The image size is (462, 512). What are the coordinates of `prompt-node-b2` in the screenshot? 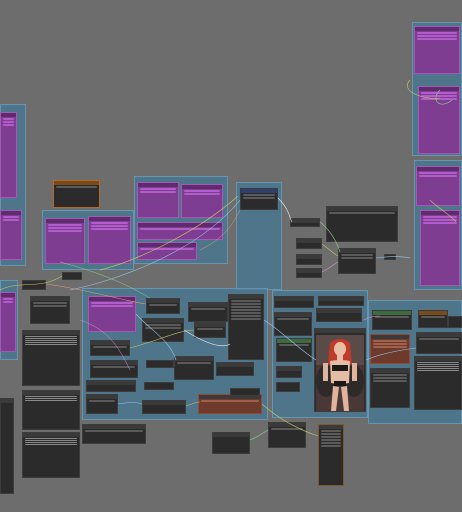 It's located at (202, 201).